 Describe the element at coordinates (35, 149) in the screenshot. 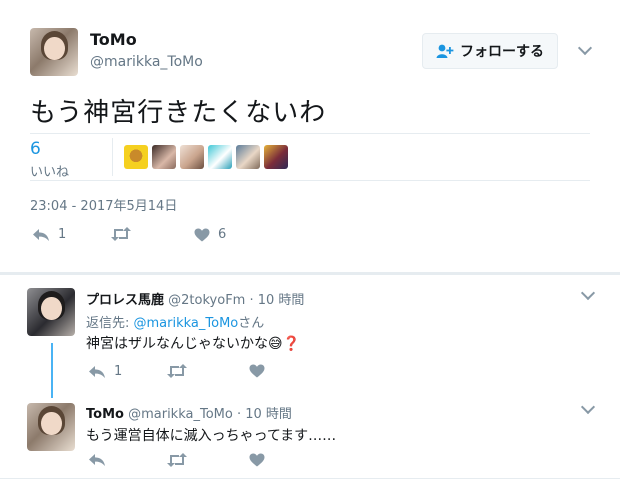

I see `likes-count: 6` at that location.